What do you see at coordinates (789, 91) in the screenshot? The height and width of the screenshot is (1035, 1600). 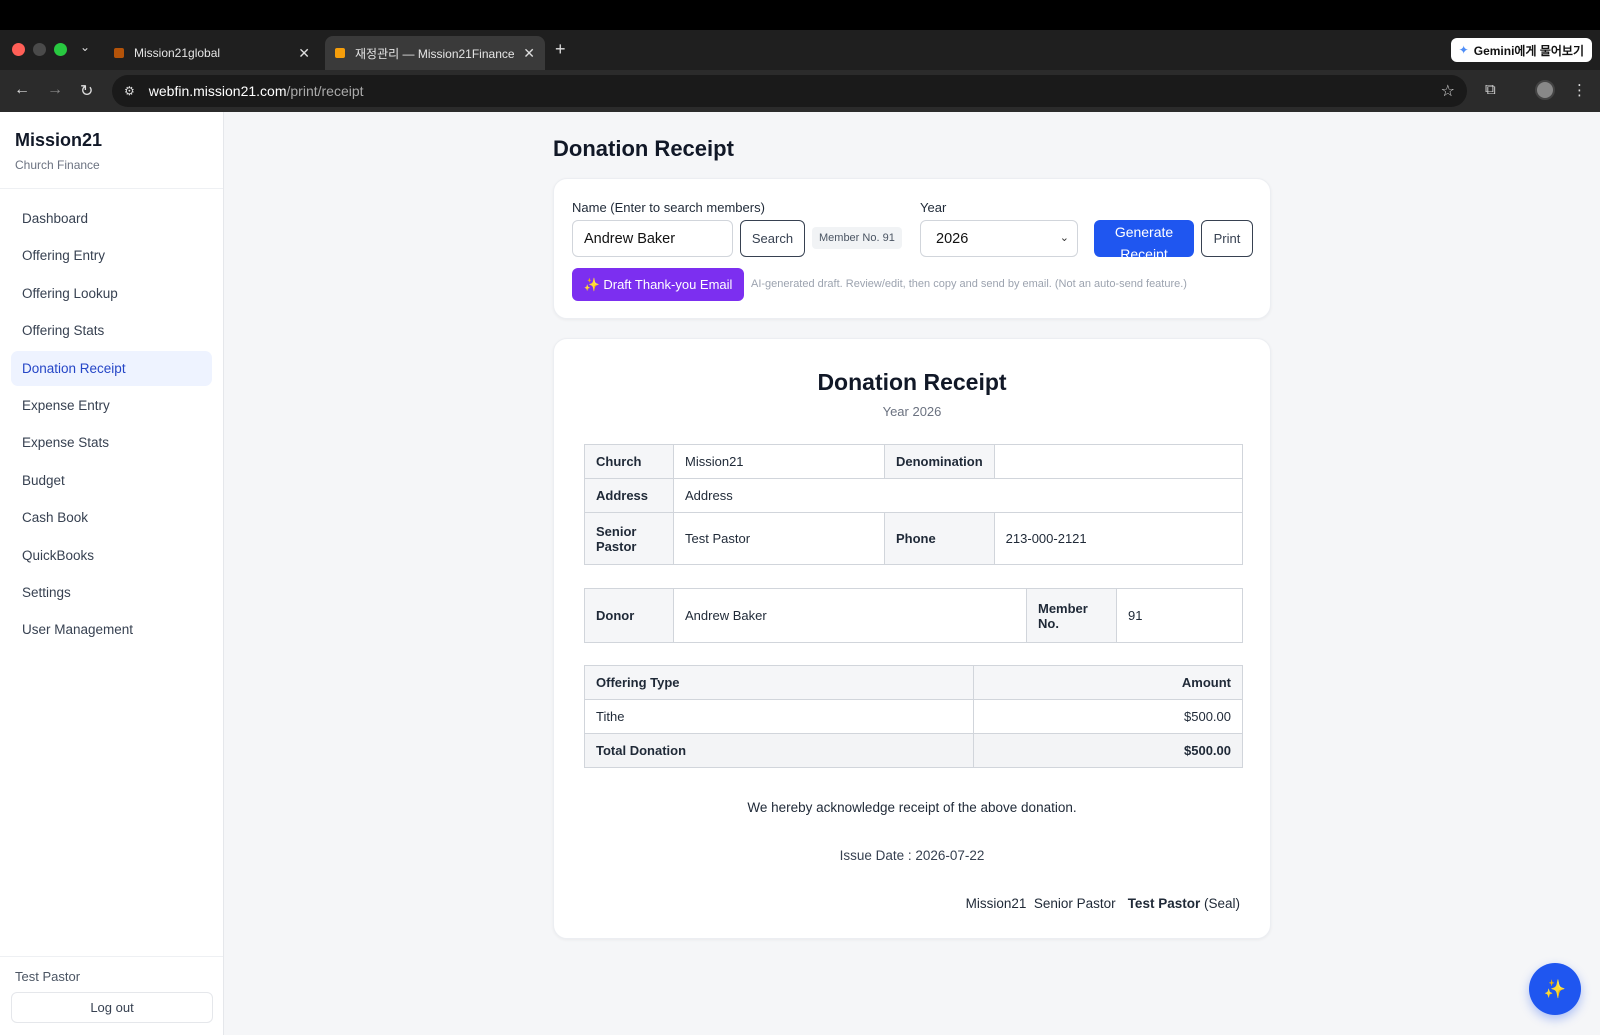 I see `address-bar: ⚙ webfin.mission21.com/print/receipt ☆` at bounding box center [789, 91].